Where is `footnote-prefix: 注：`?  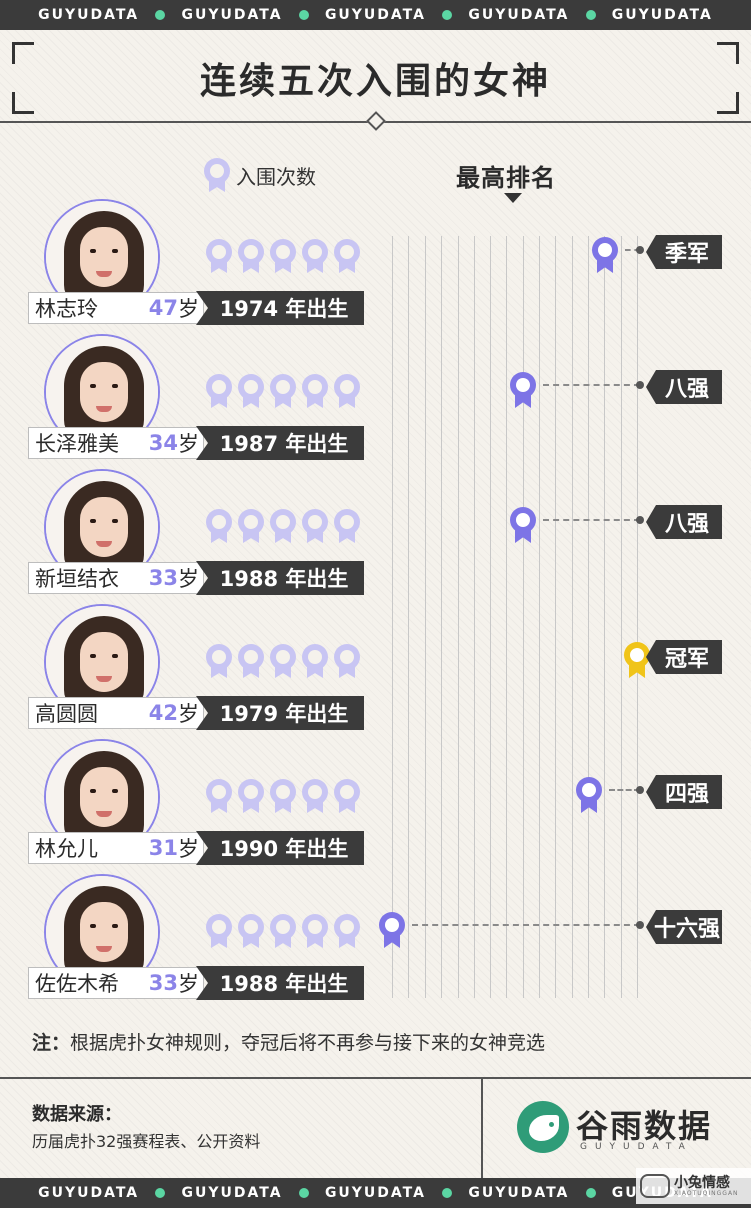 footnote-prefix: 注： is located at coordinates (51, 1043).